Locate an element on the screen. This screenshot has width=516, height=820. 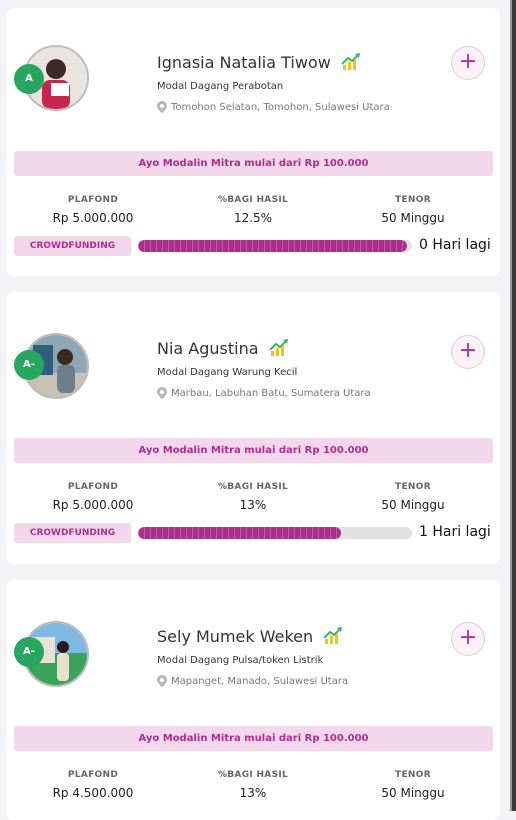
location-text: Tomohon Selatan, Tomohon, Sulawesi Utara is located at coordinates (280, 107).